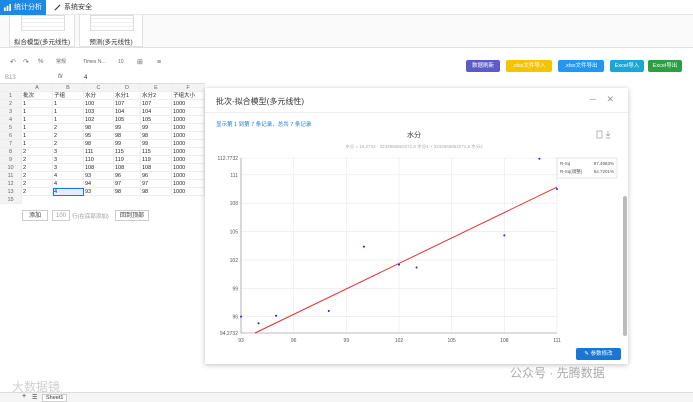 Image resolution: width=693 pixels, height=402 pixels. I want to click on table-cell: 115, so click(127, 152).